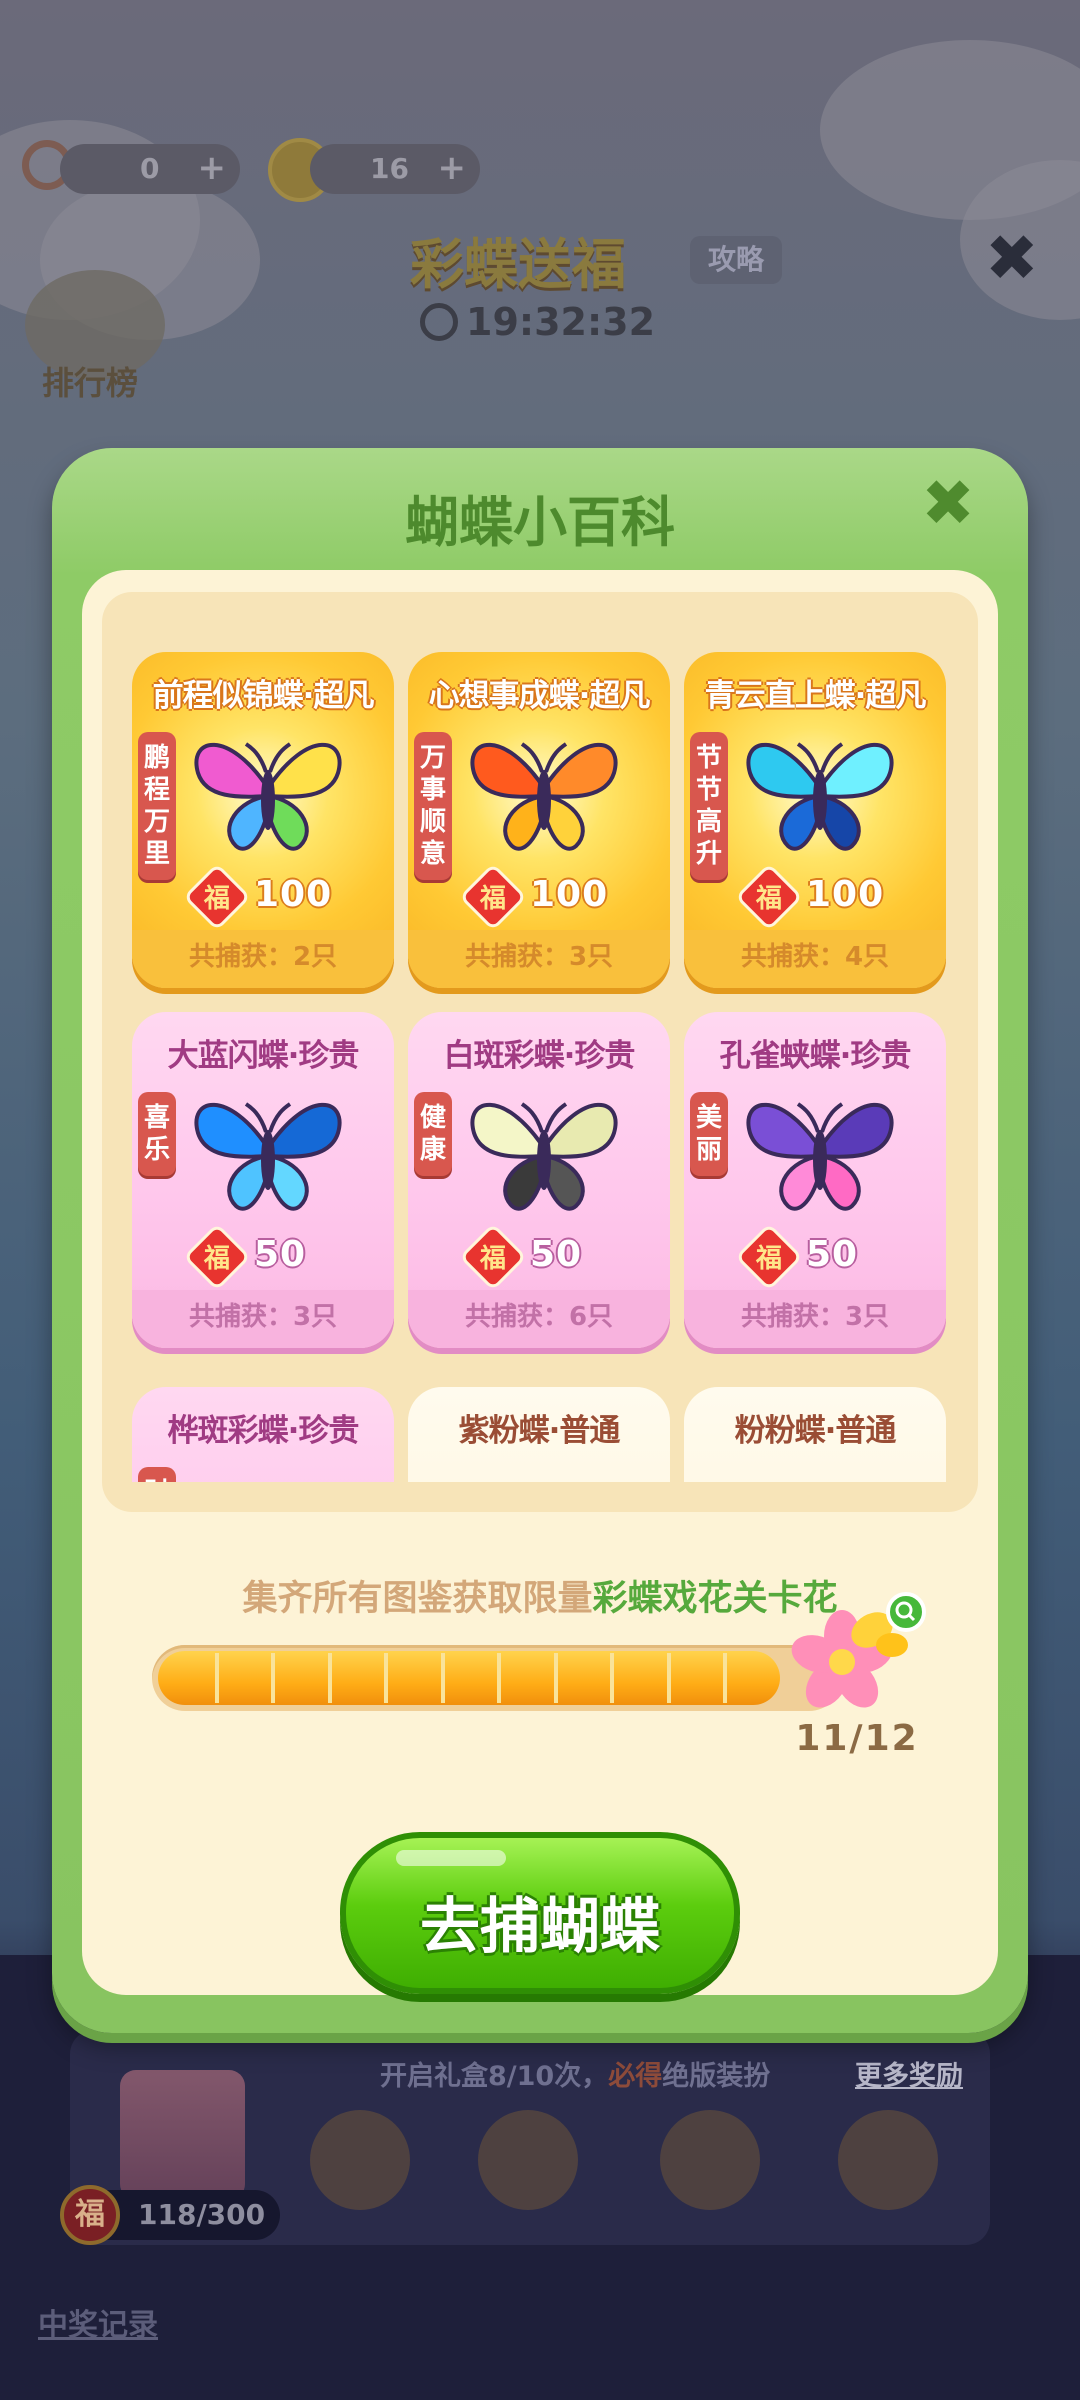  What do you see at coordinates (948, 504) in the screenshot?
I see `modal-close-button: ✖` at bounding box center [948, 504].